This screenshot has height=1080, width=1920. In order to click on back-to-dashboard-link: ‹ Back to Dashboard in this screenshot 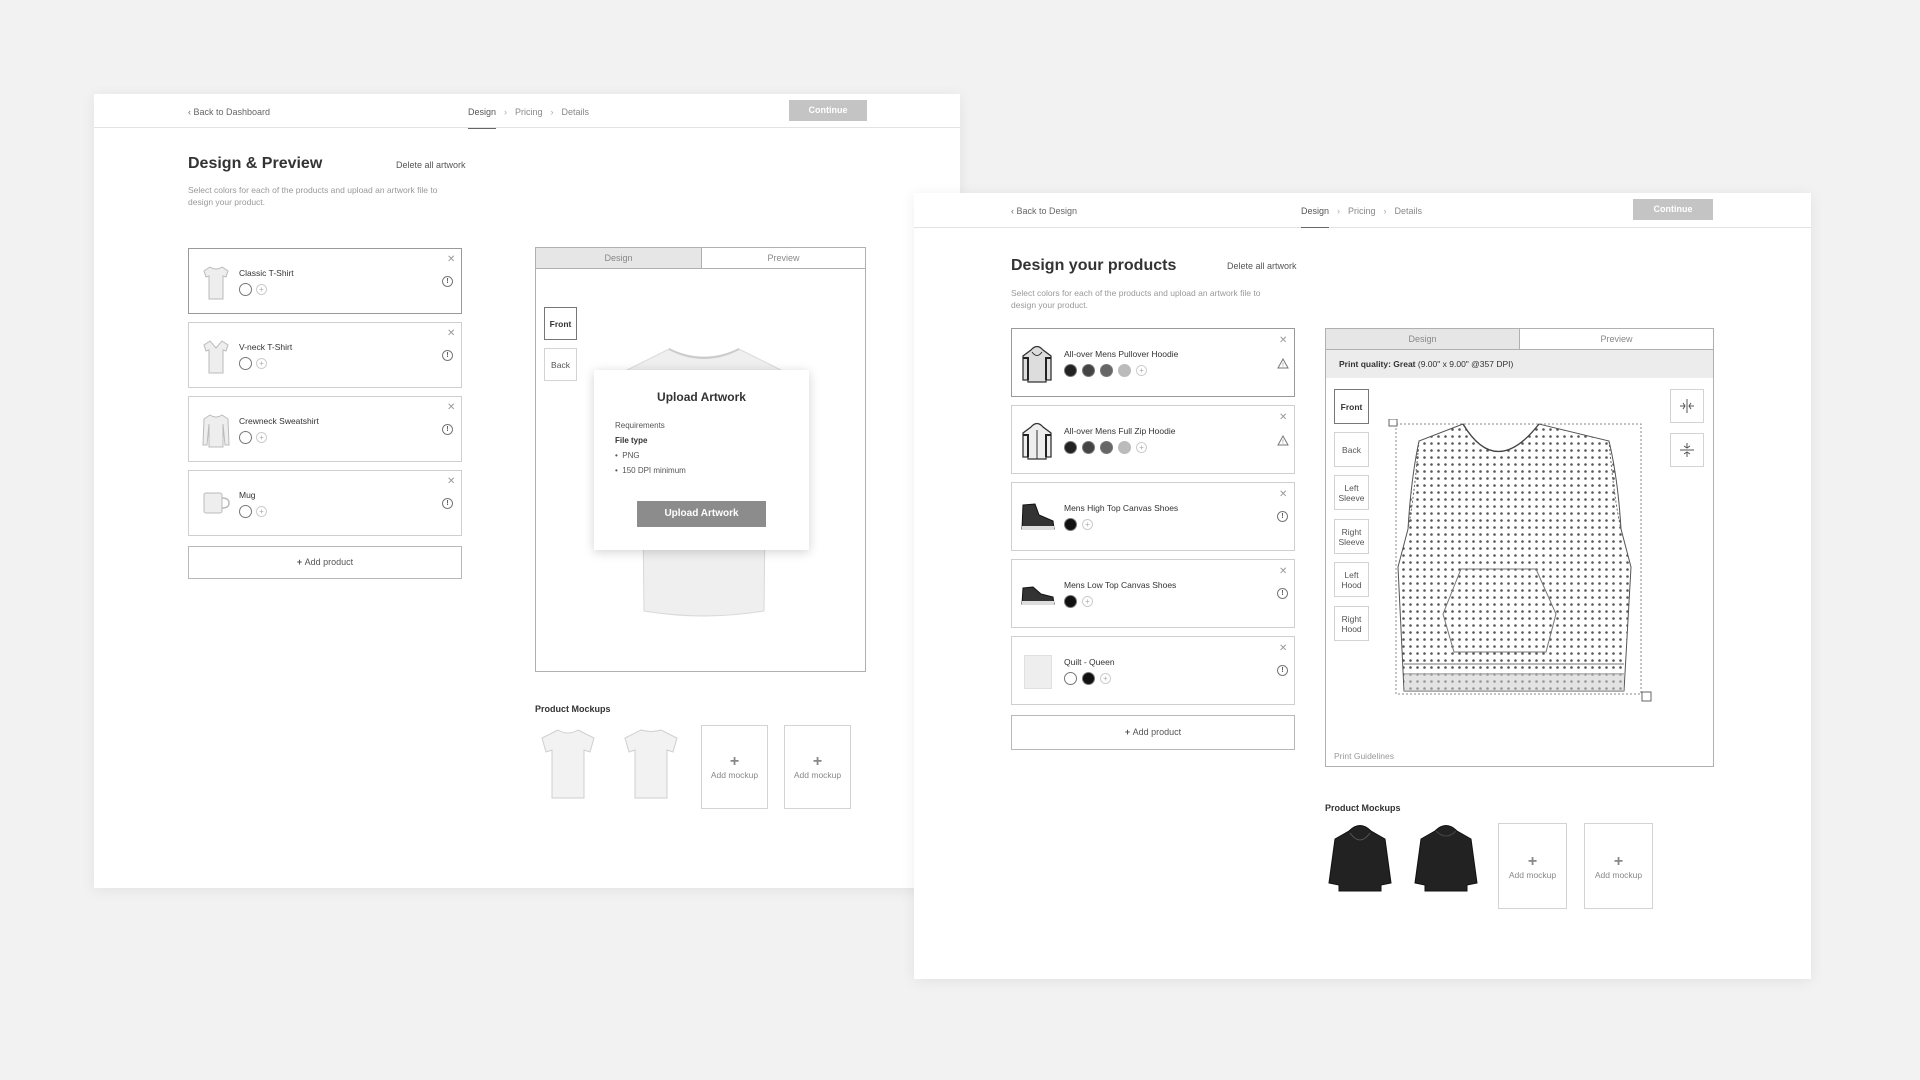, I will do `click(229, 112)`.